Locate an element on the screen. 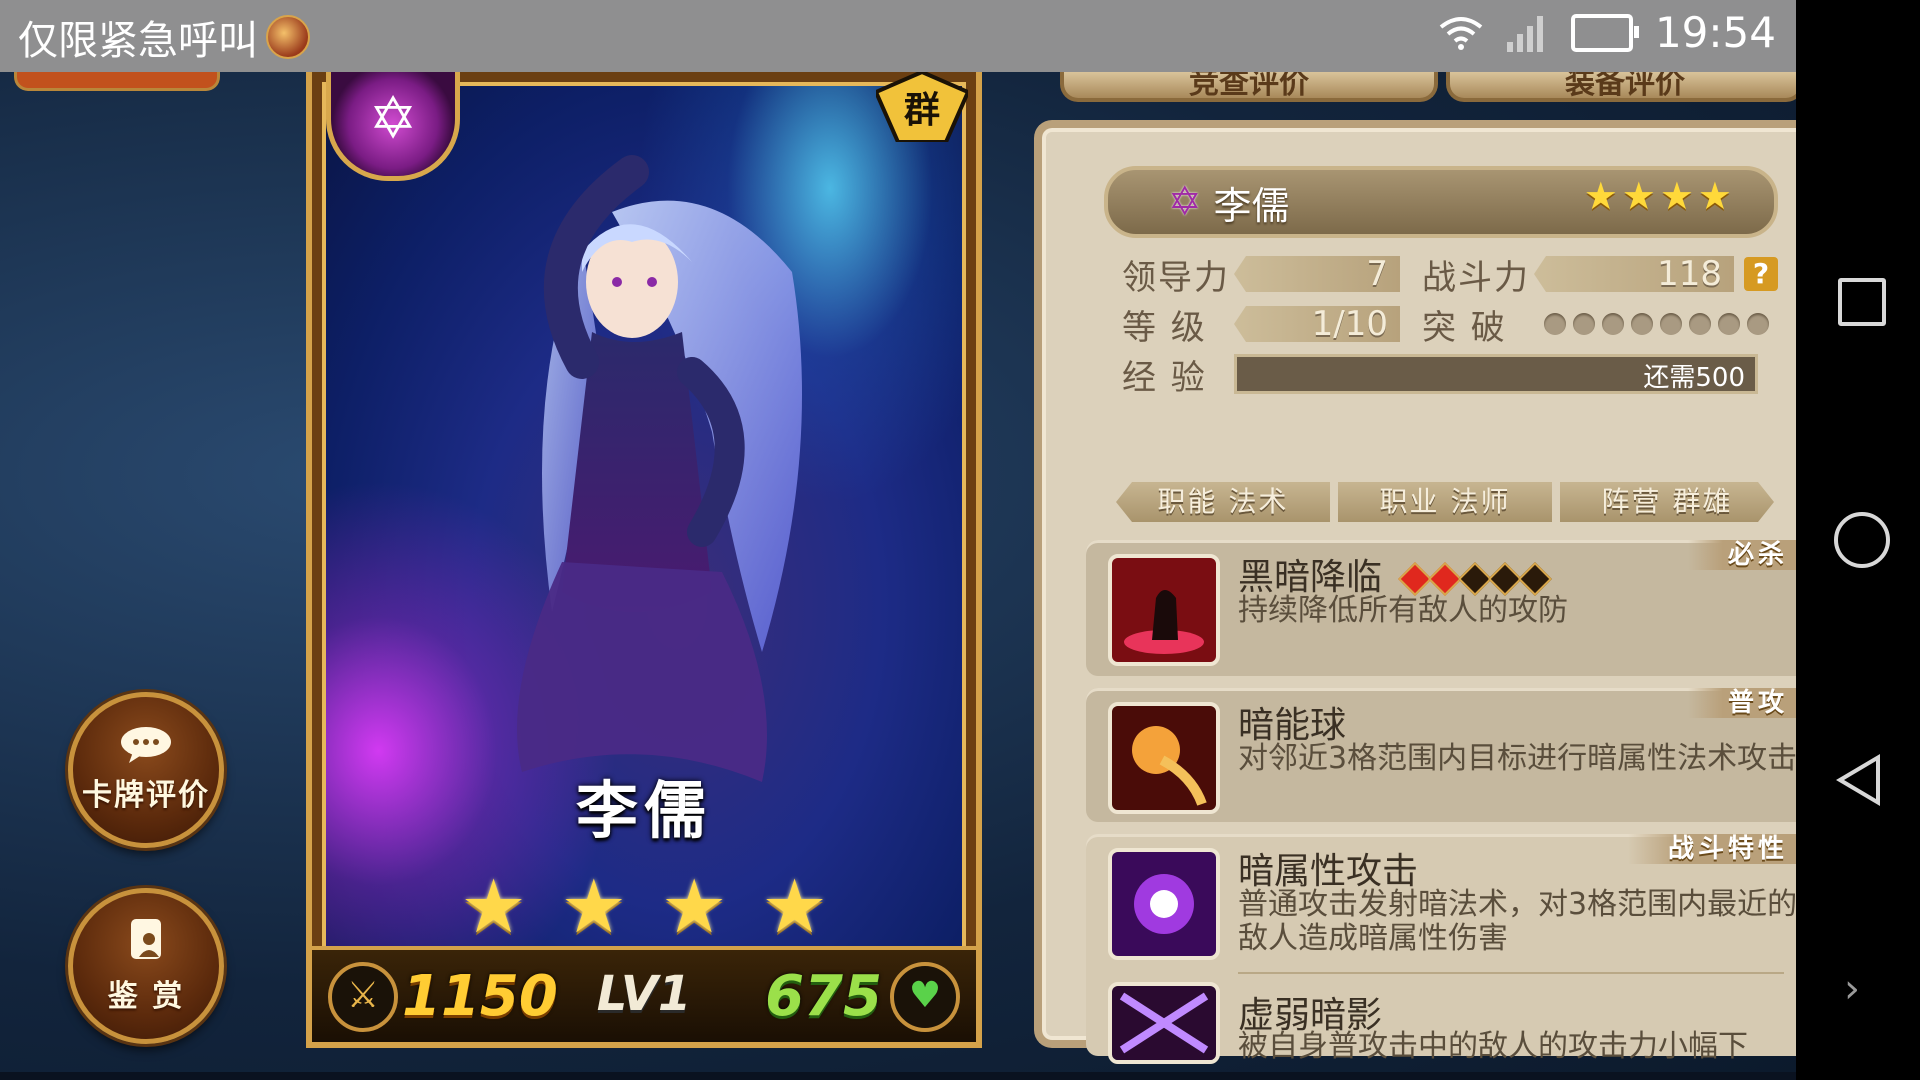  info-hero-name: 李儒 is located at coordinates (1251, 205).